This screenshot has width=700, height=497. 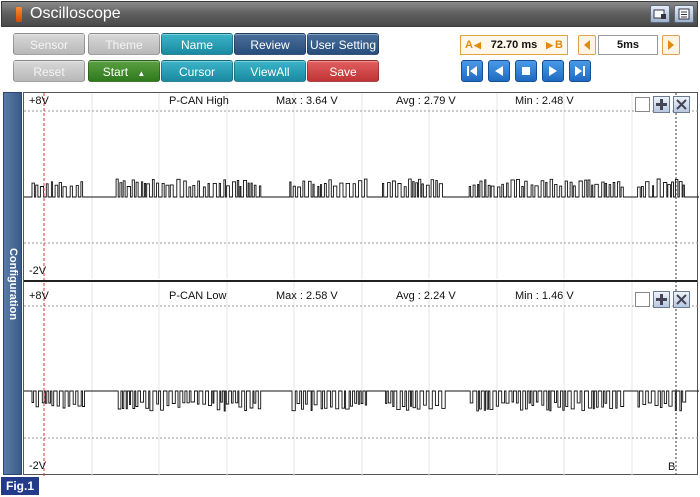 I want to click on save-button: Save, so click(x=343, y=71).